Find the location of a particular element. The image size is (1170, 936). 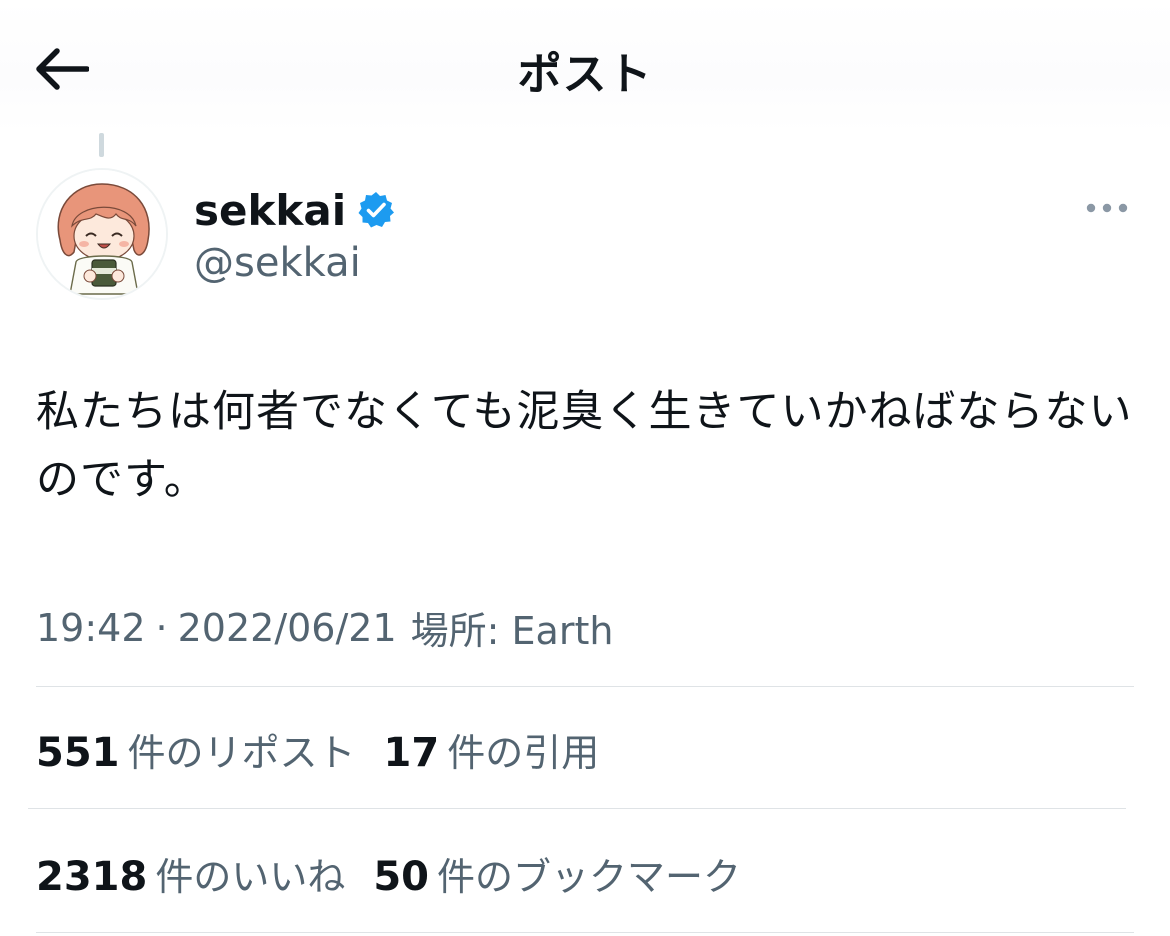

avatar-illustration is located at coordinates (102, 234).